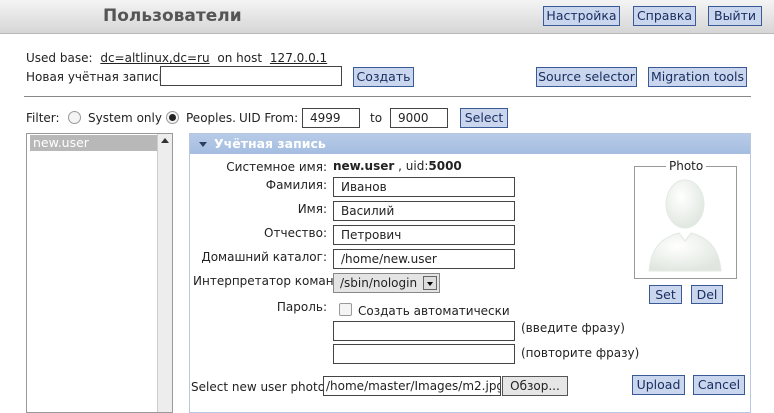 The width and height of the screenshot is (774, 413). Describe the element at coordinates (413, 166) in the screenshot. I see `uid-label: , uid:` at that location.